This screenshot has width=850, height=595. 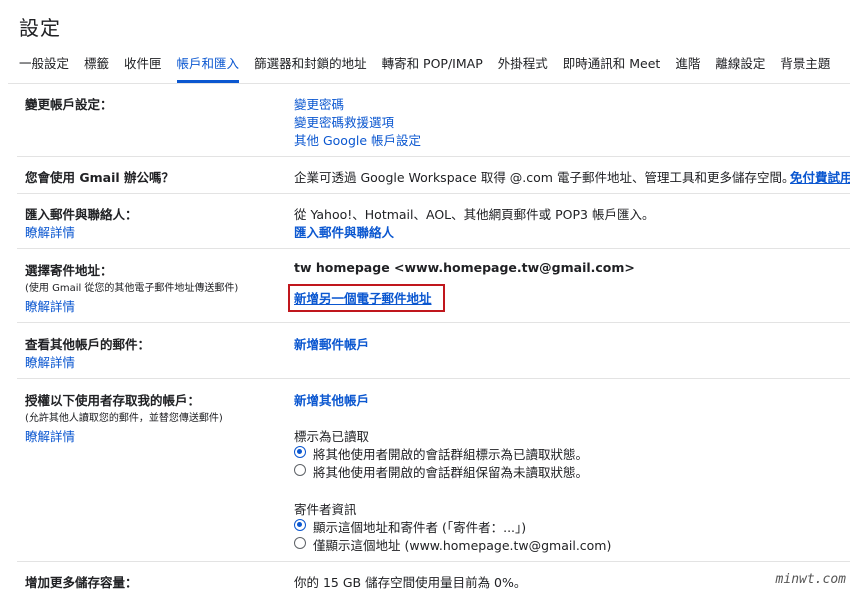 What do you see at coordinates (81, 582) in the screenshot?
I see `storage-label: 增加更多儲存容量：` at bounding box center [81, 582].